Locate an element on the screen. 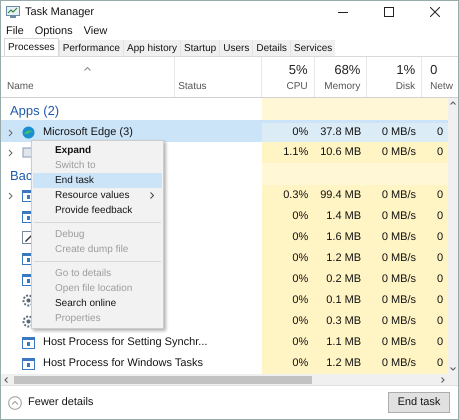 Image resolution: width=459 pixels, height=420 pixels. menu-item: Search online is located at coordinates (97, 303).